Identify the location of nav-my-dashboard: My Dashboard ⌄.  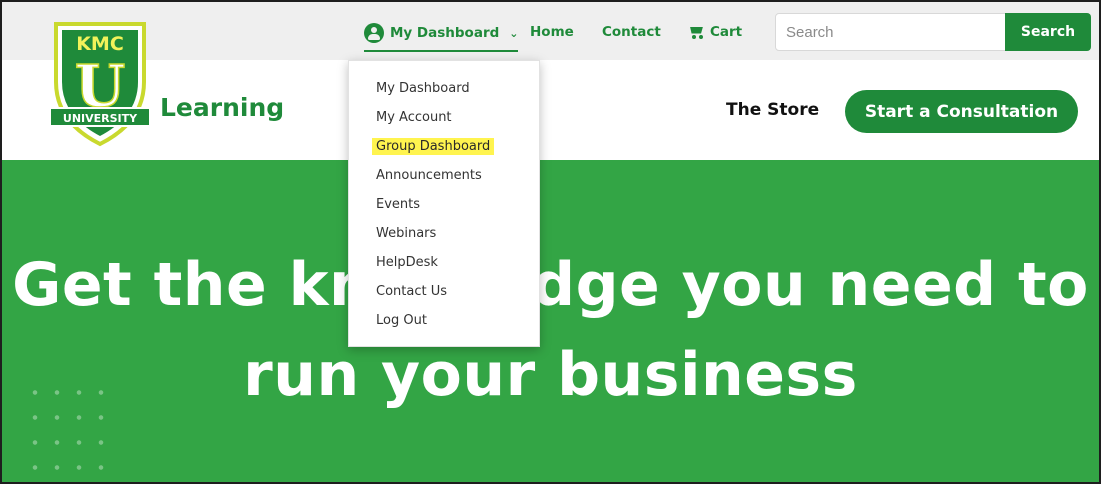
(441, 36).